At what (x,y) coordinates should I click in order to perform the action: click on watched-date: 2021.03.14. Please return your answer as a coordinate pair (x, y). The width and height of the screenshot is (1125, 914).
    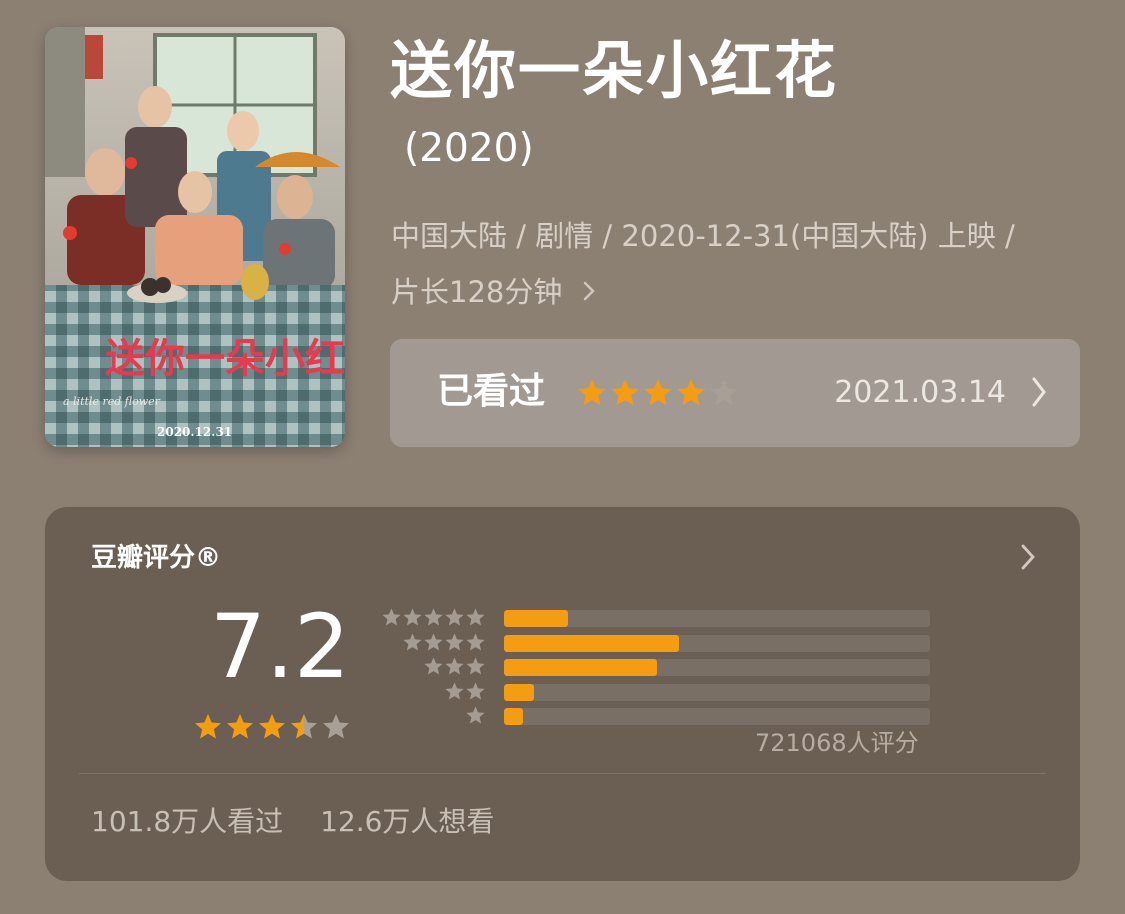
    Looking at the image, I should click on (920, 392).